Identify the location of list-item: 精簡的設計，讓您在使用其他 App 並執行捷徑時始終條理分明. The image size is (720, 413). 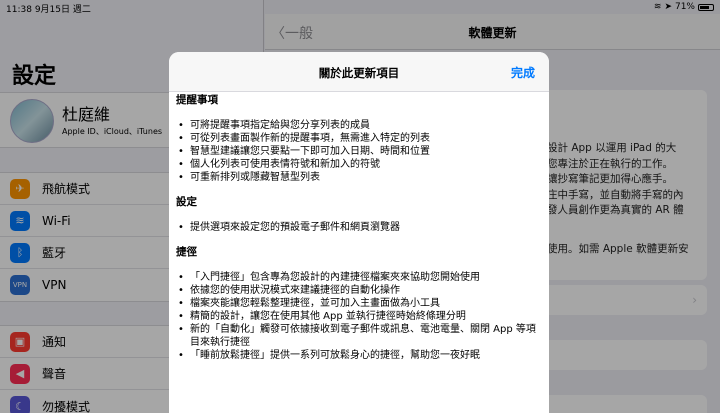
(359, 316).